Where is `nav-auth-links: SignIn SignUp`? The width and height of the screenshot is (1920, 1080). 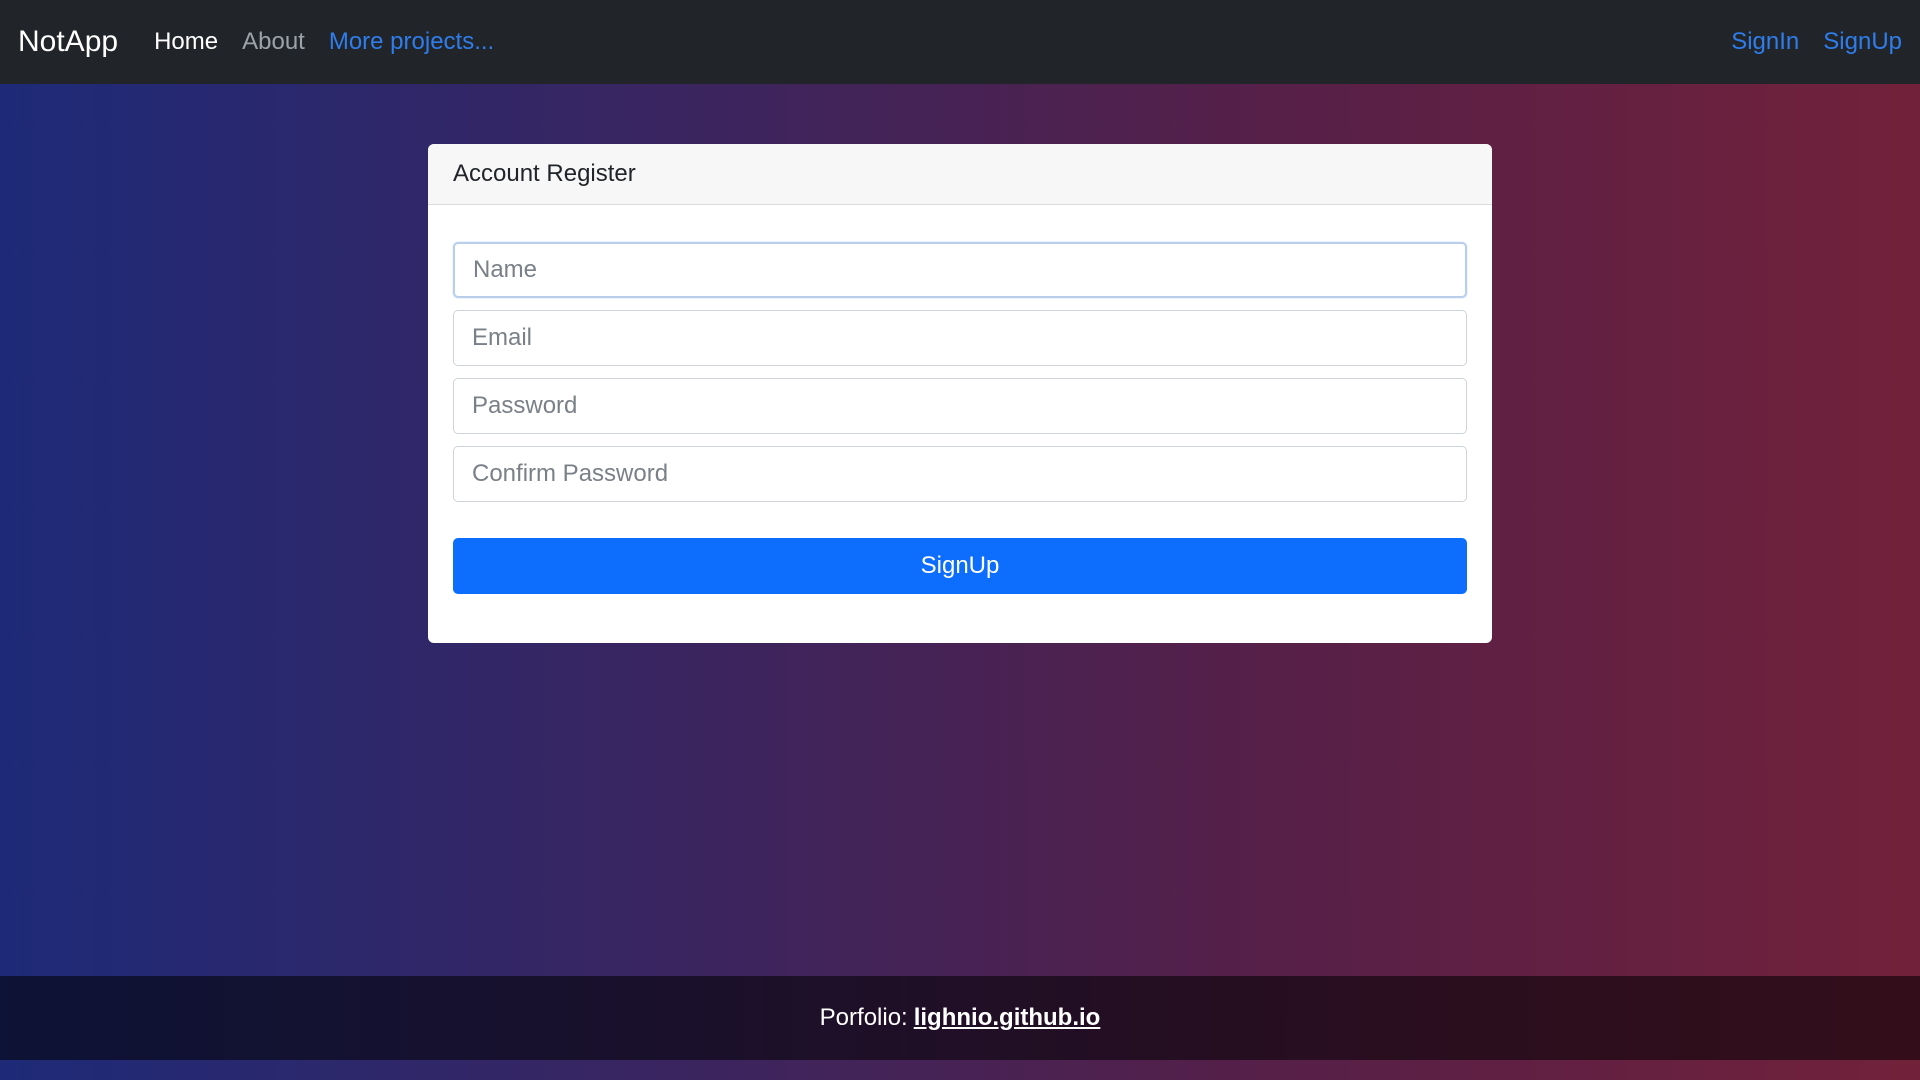 nav-auth-links: SignIn SignUp is located at coordinates (1804, 42).